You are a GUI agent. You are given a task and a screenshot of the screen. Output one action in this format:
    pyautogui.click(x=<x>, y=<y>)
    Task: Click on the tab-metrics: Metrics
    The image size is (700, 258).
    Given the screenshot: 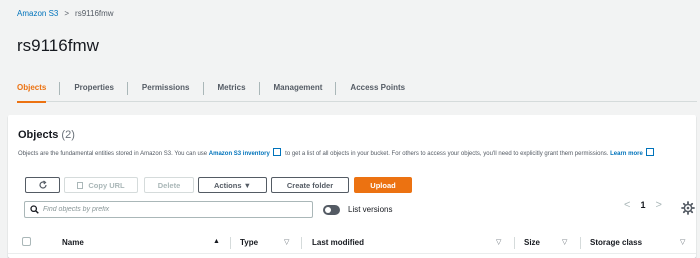 What is the action you would take?
    pyautogui.click(x=232, y=88)
    